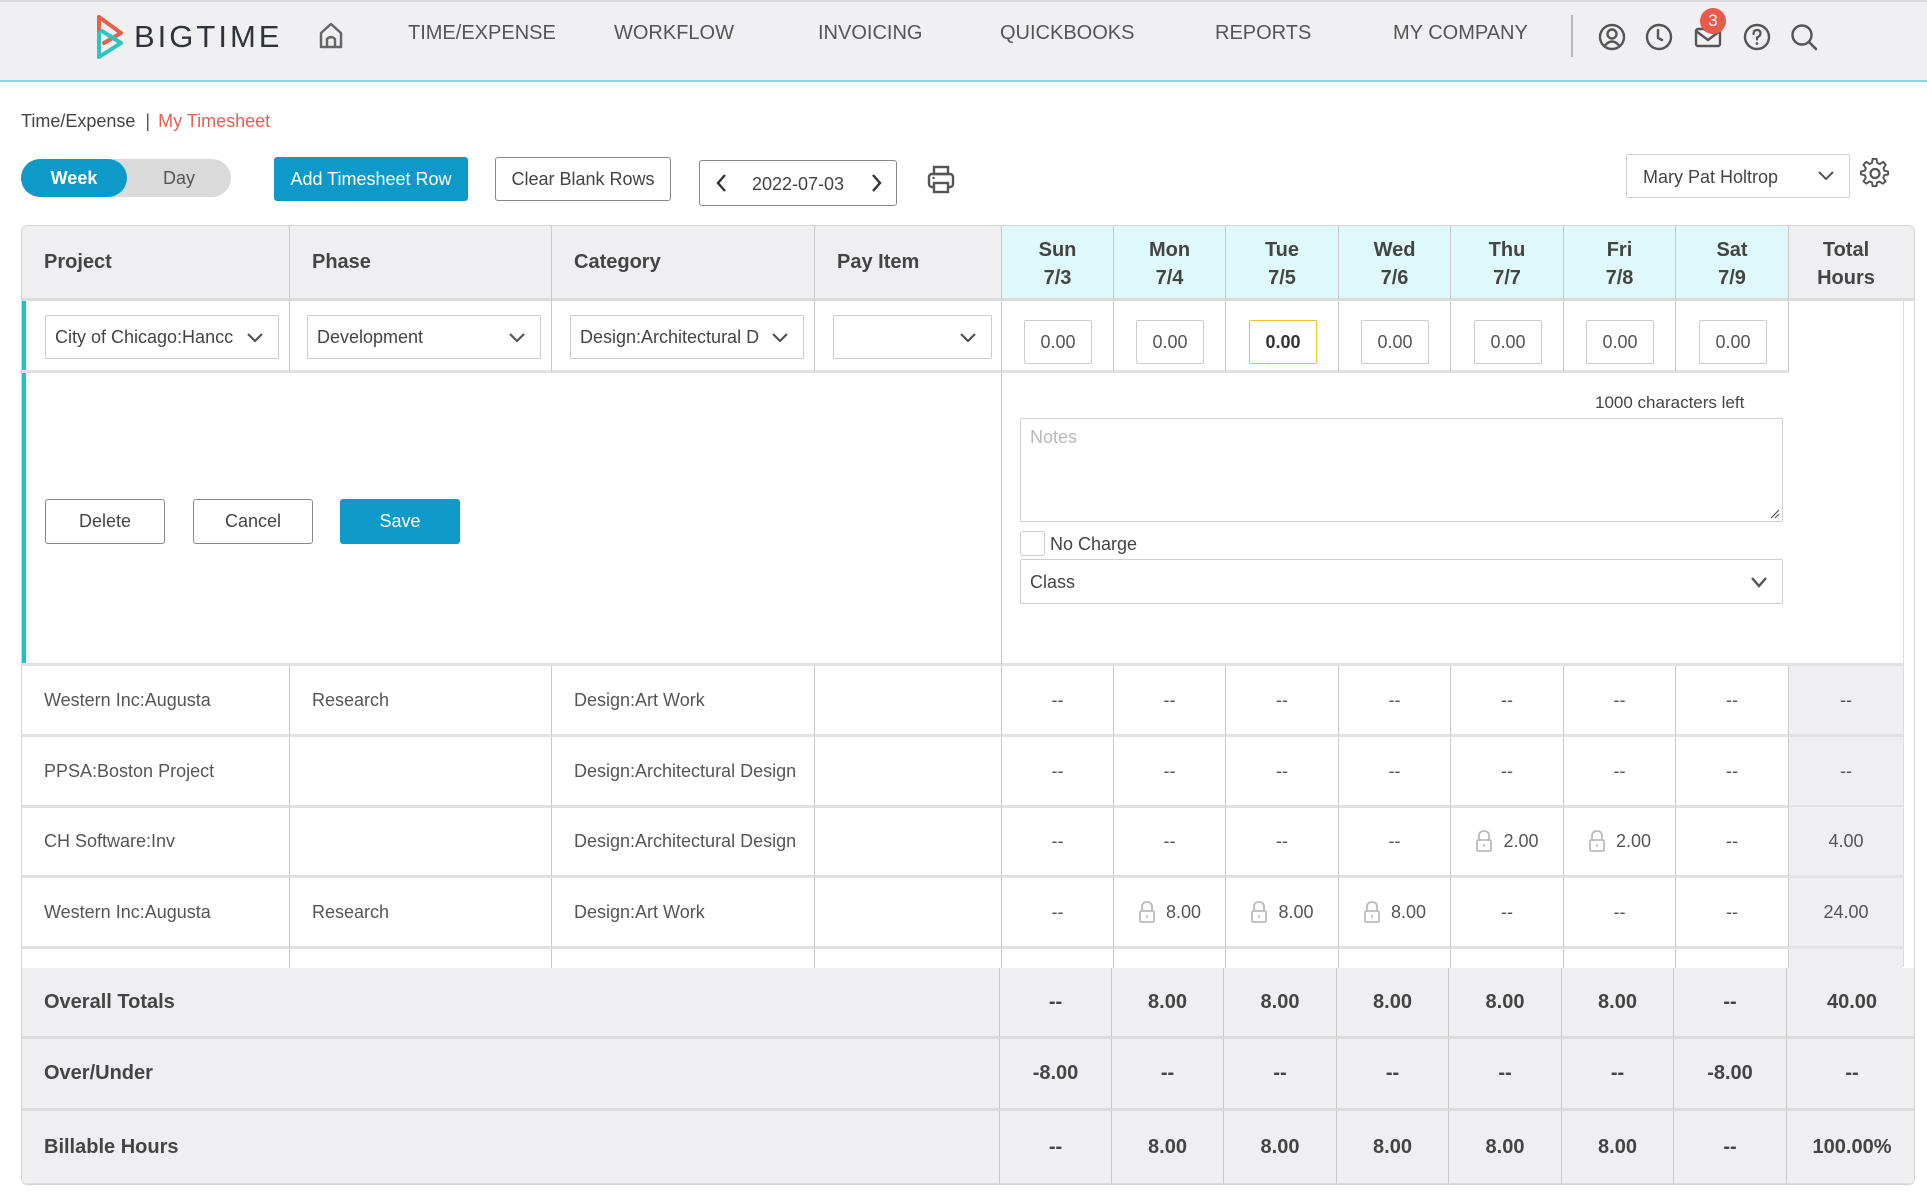 The height and width of the screenshot is (1192, 1927). Describe the element at coordinates (870, 33) in the screenshot. I see `nav-invoicing: INVOICING` at that location.